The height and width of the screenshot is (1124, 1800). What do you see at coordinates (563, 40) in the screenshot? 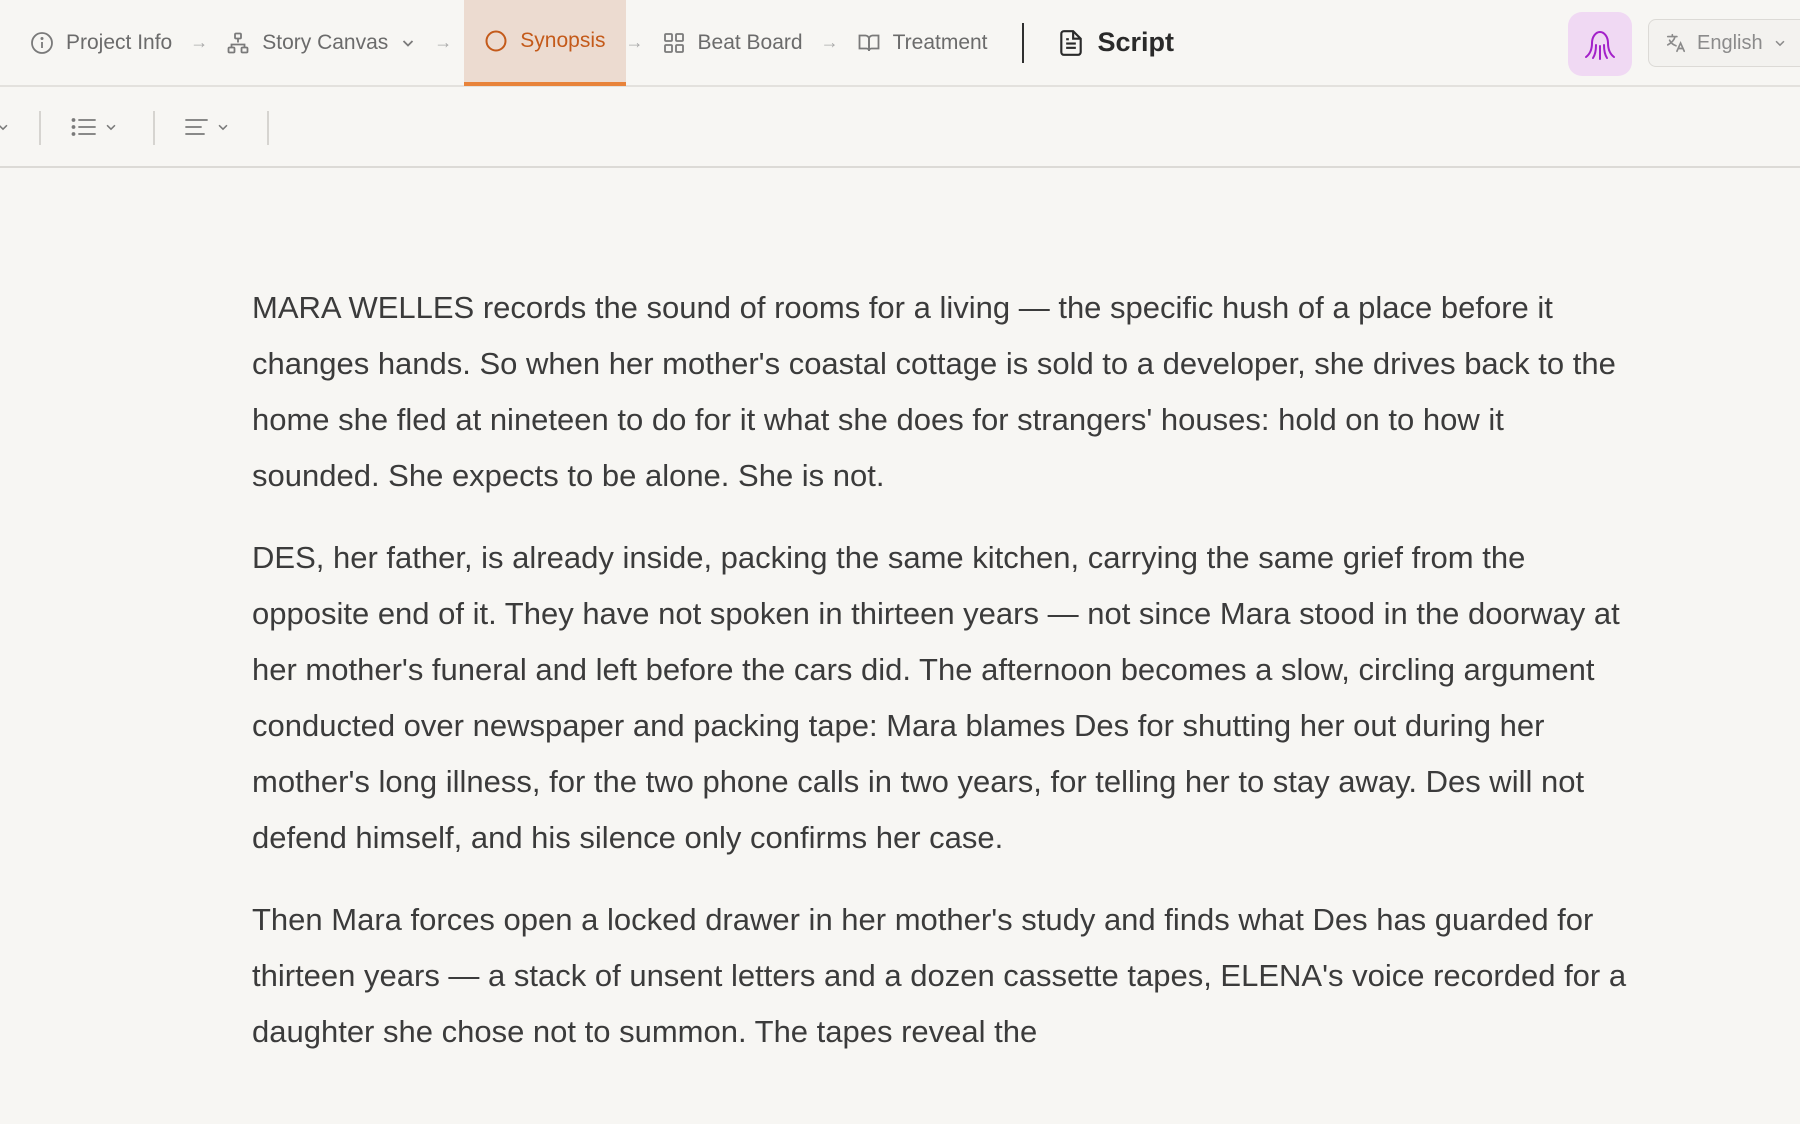
I see `nav-item-label: Synopsis` at bounding box center [563, 40].